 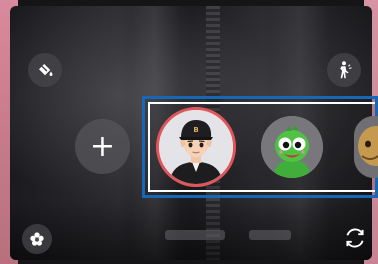 I want to click on green-dinosaur-icon, so click(x=292, y=147).